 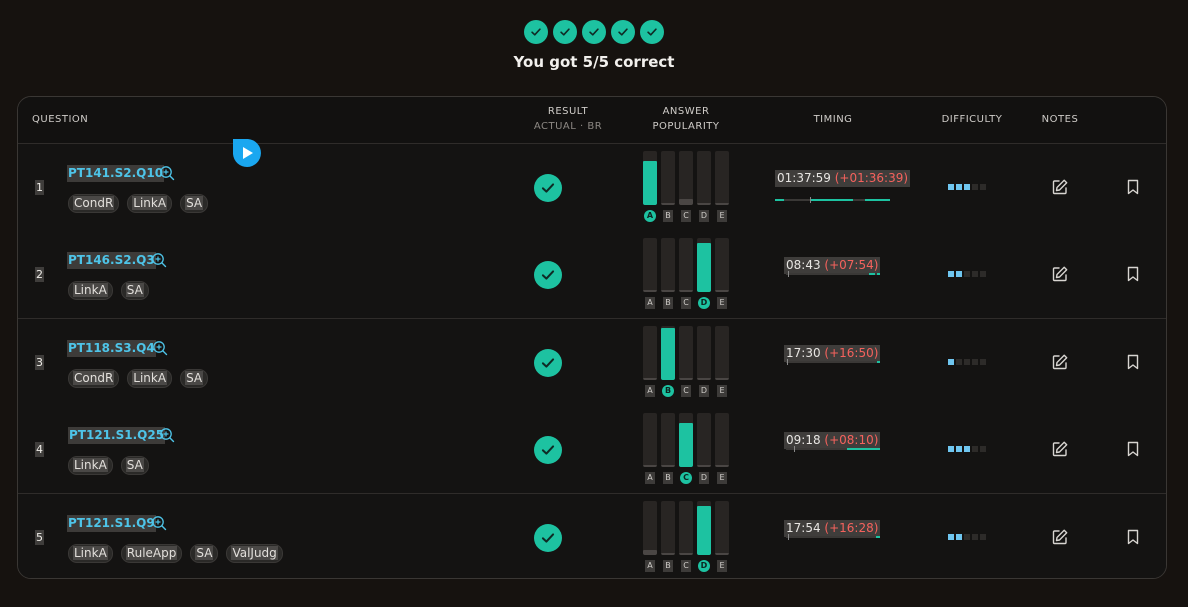 I want to click on question-id-link: PT118.S3.Q4, so click(x=111, y=348).